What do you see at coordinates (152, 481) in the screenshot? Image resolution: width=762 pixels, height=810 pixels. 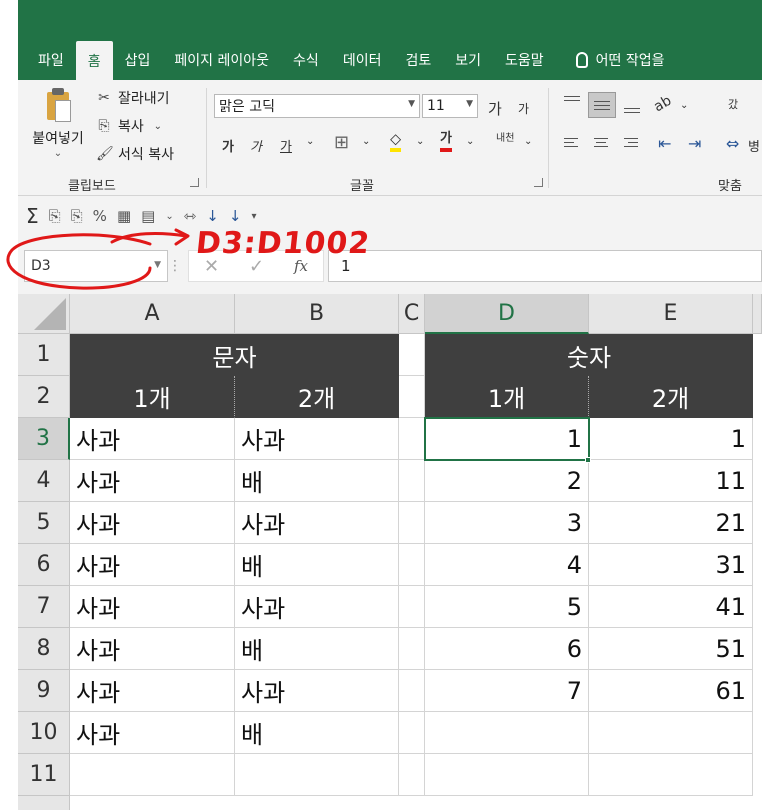 I see `cell-a4: 사과` at bounding box center [152, 481].